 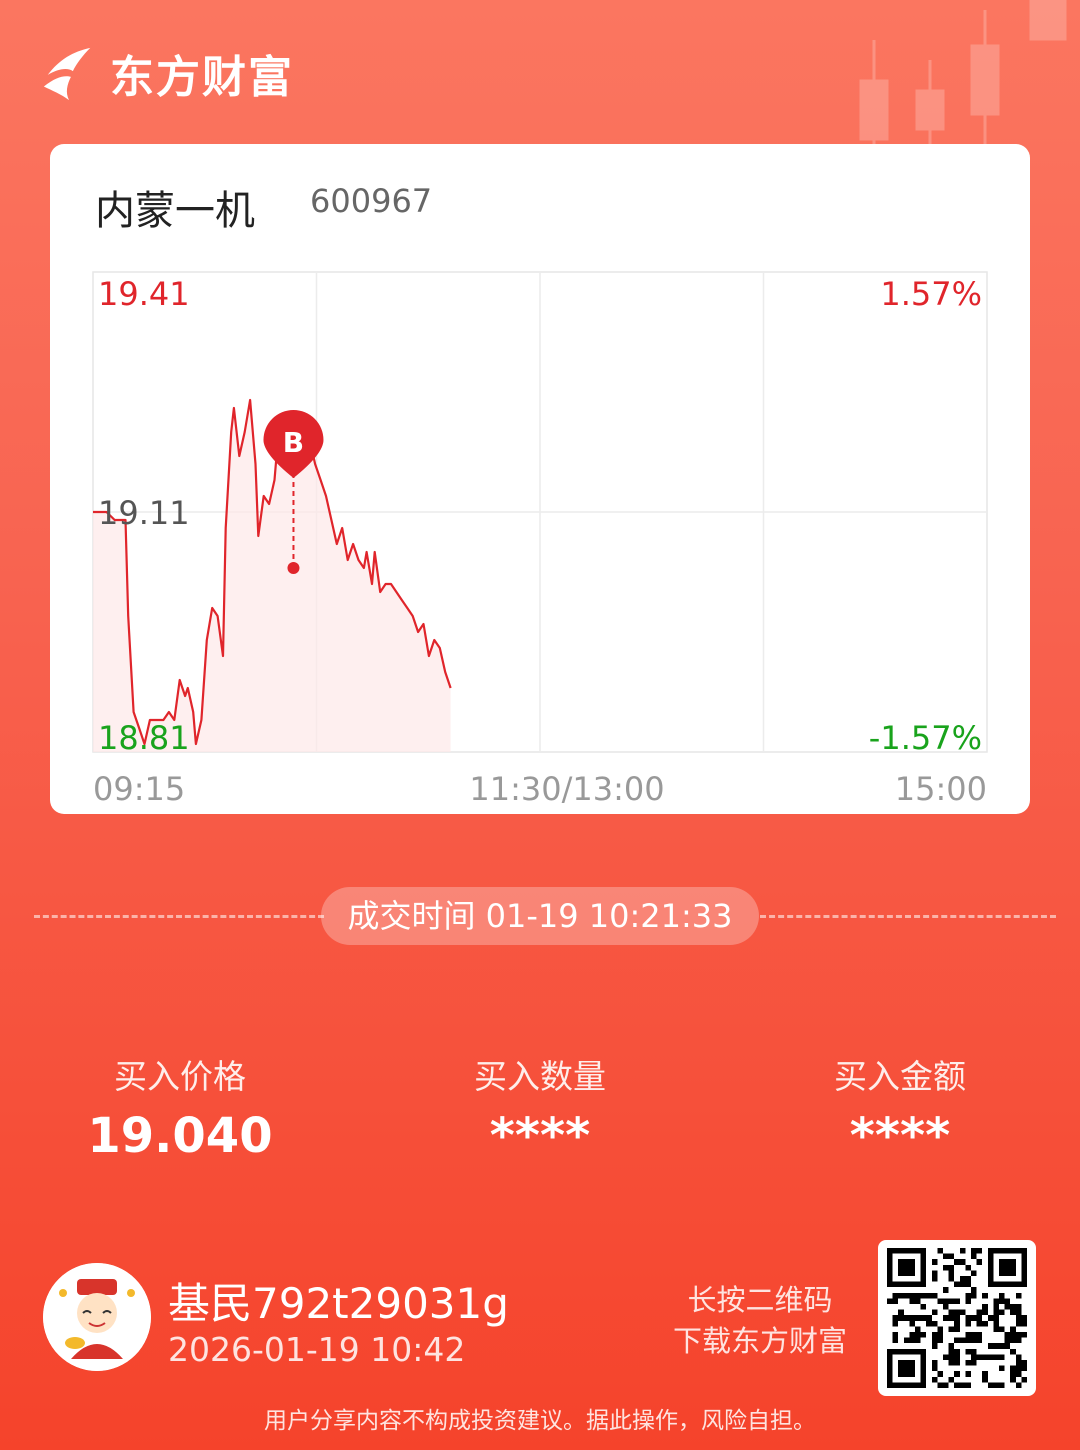 I want to click on buy-quantity-stat: 买入数量 ****, so click(x=540, y=1107).